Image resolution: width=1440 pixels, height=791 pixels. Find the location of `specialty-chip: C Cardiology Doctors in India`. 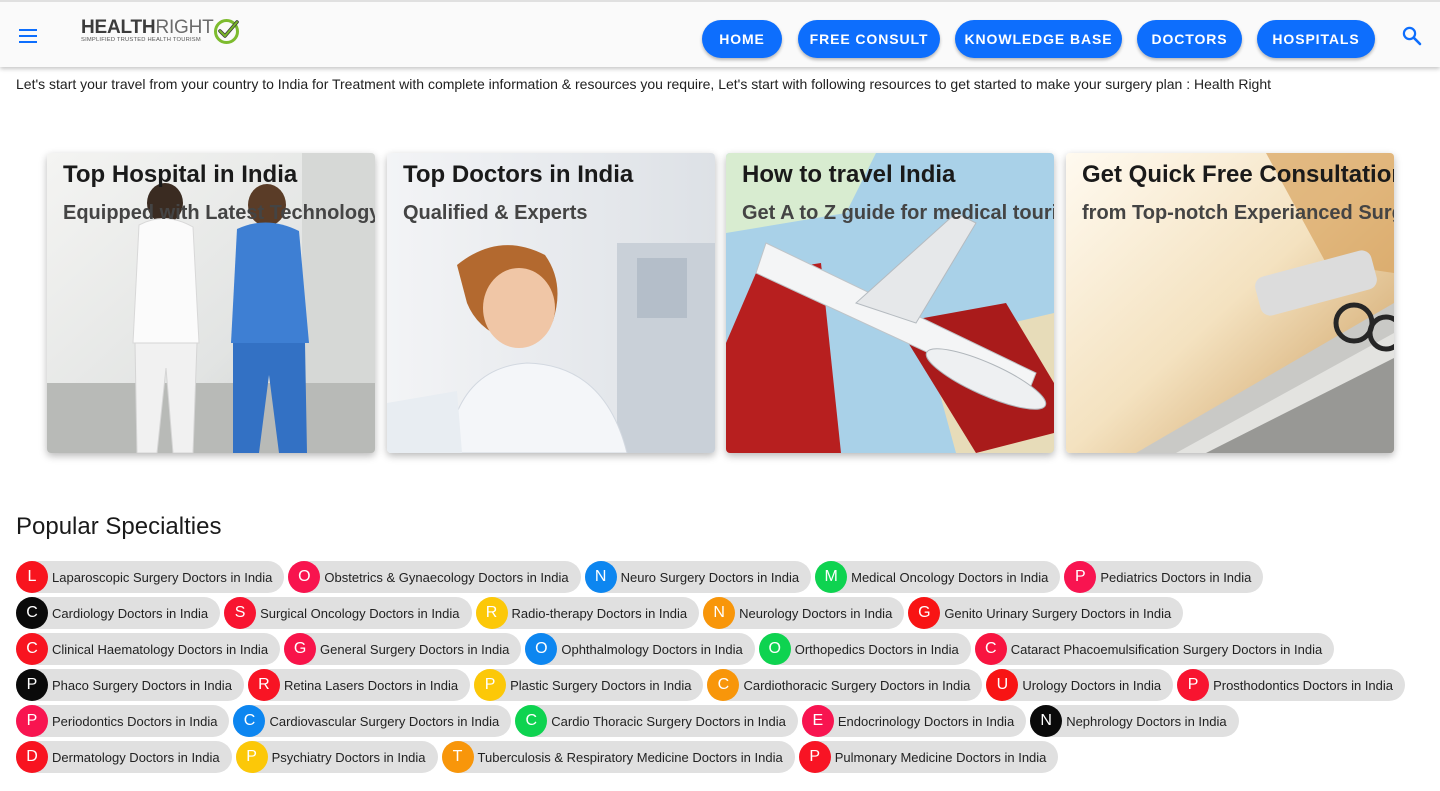

specialty-chip: C Cardiology Doctors in India is located at coordinates (118, 613).